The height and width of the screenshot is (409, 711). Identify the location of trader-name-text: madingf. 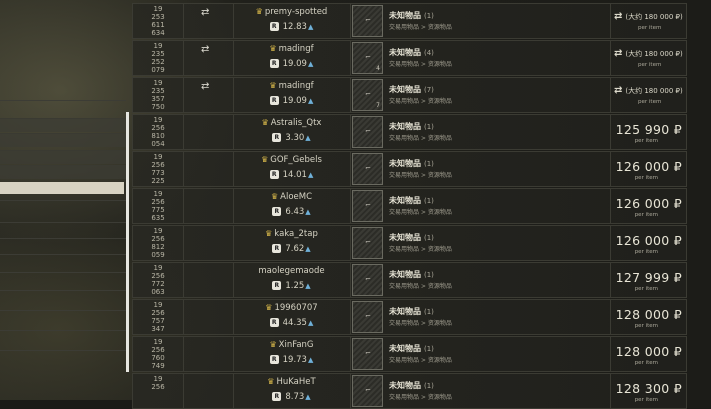
(296, 86).